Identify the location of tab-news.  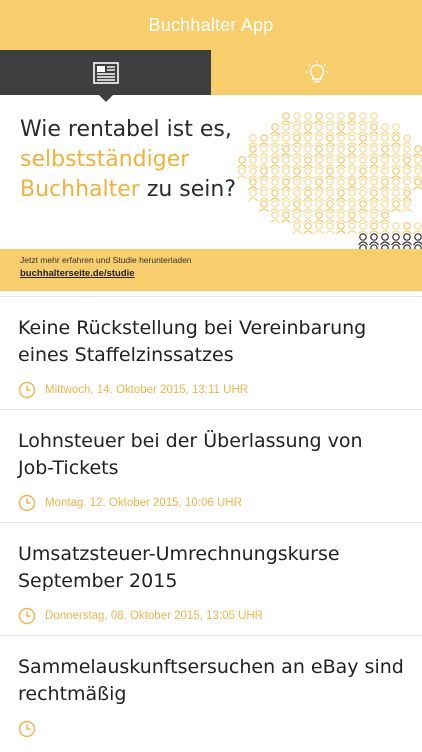
(105, 72).